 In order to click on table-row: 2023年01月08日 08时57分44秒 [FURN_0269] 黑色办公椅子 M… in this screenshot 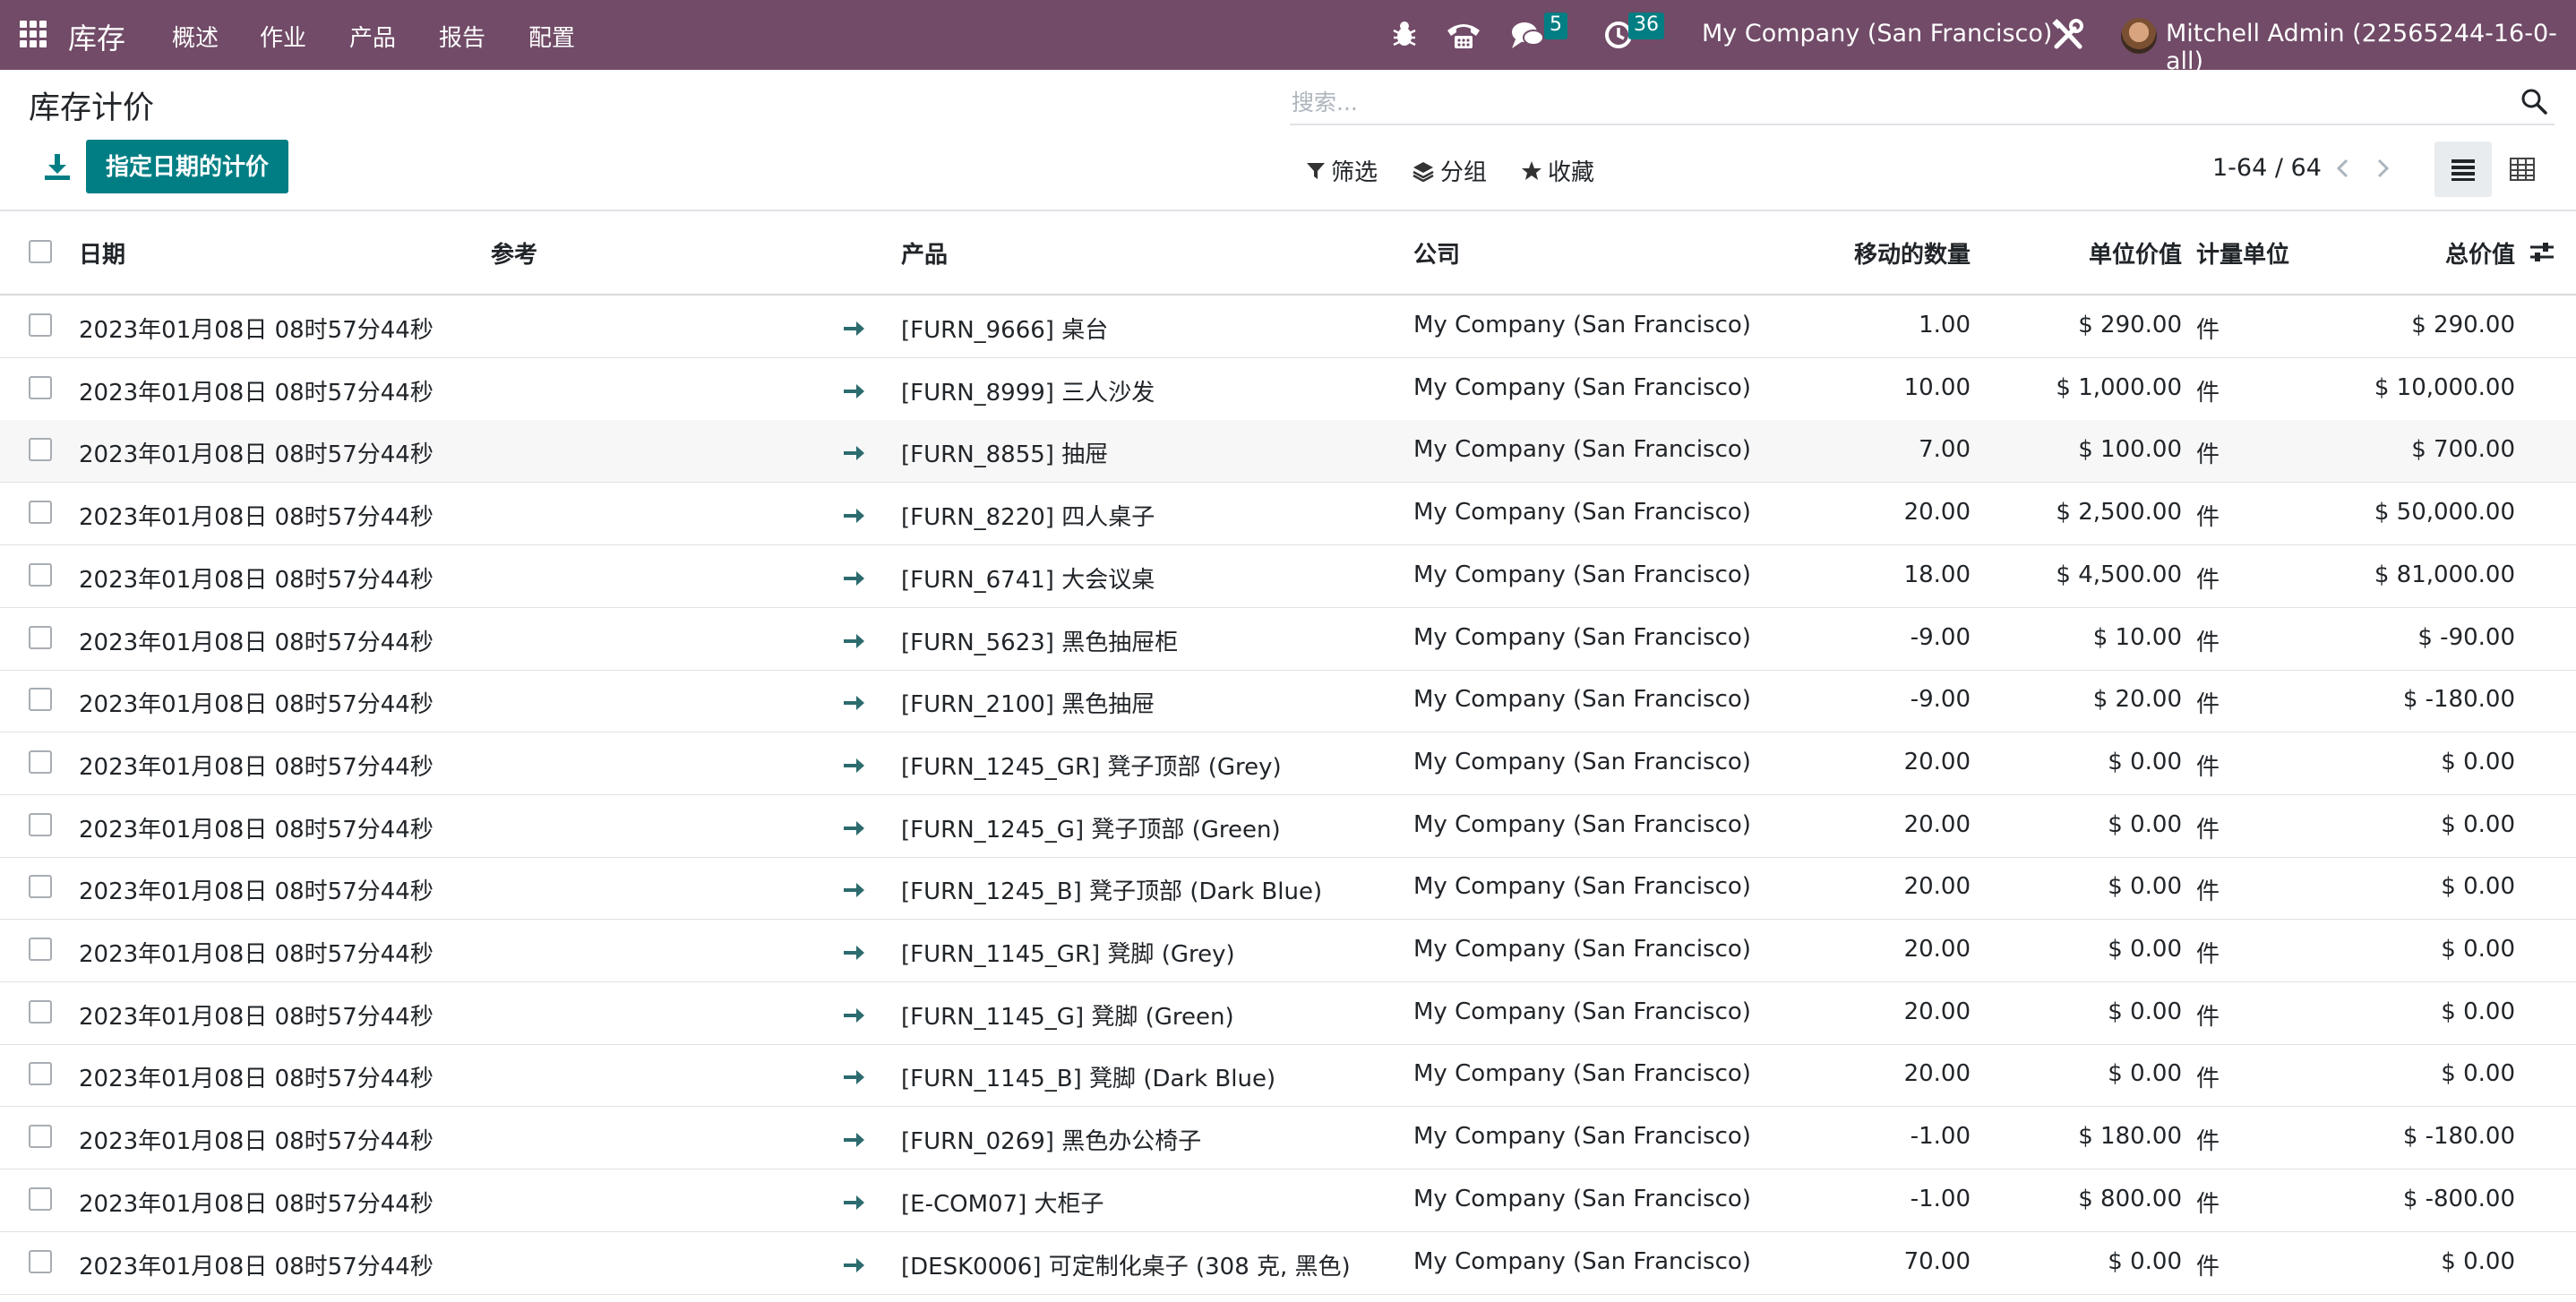, I will do `click(1288, 1138)`.